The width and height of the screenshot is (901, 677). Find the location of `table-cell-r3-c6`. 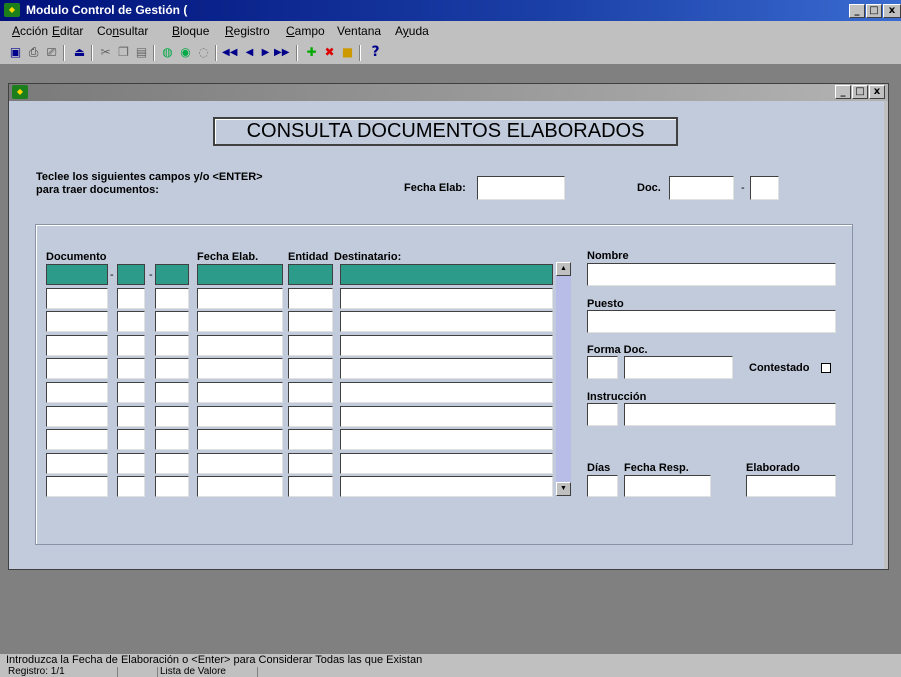

table-cell-r3-c6 is located at coordinates (446, 321).